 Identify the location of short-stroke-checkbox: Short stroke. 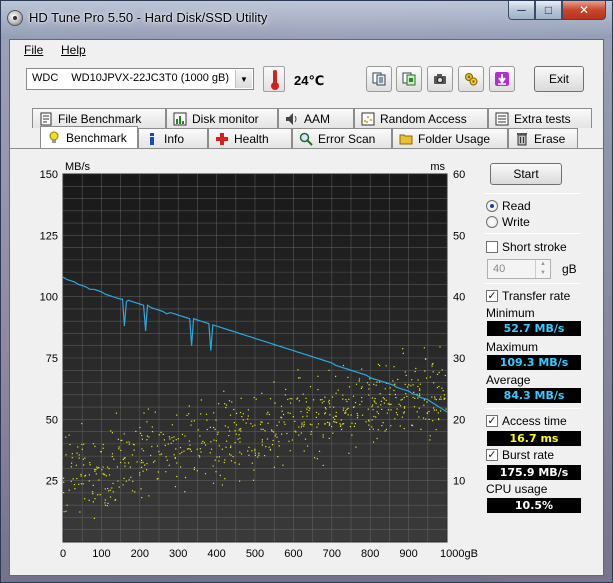
(526, 247).